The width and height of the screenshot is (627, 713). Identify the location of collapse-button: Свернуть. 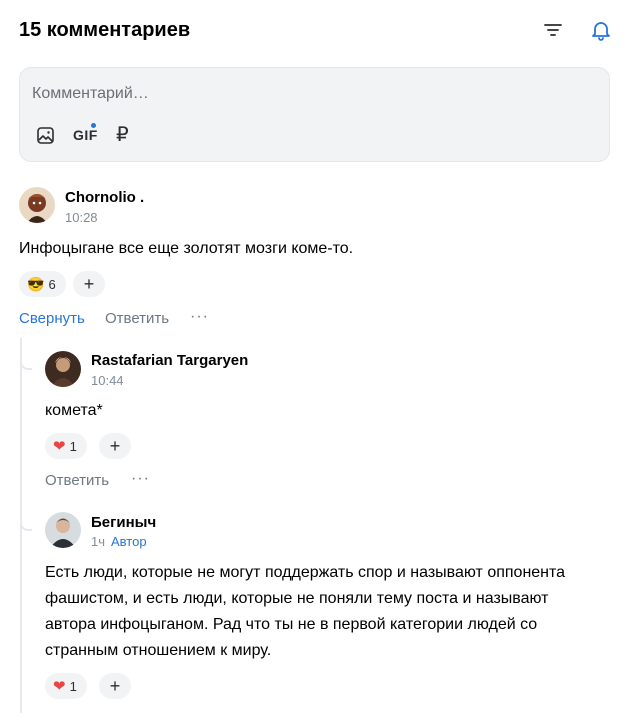
(52, 318).